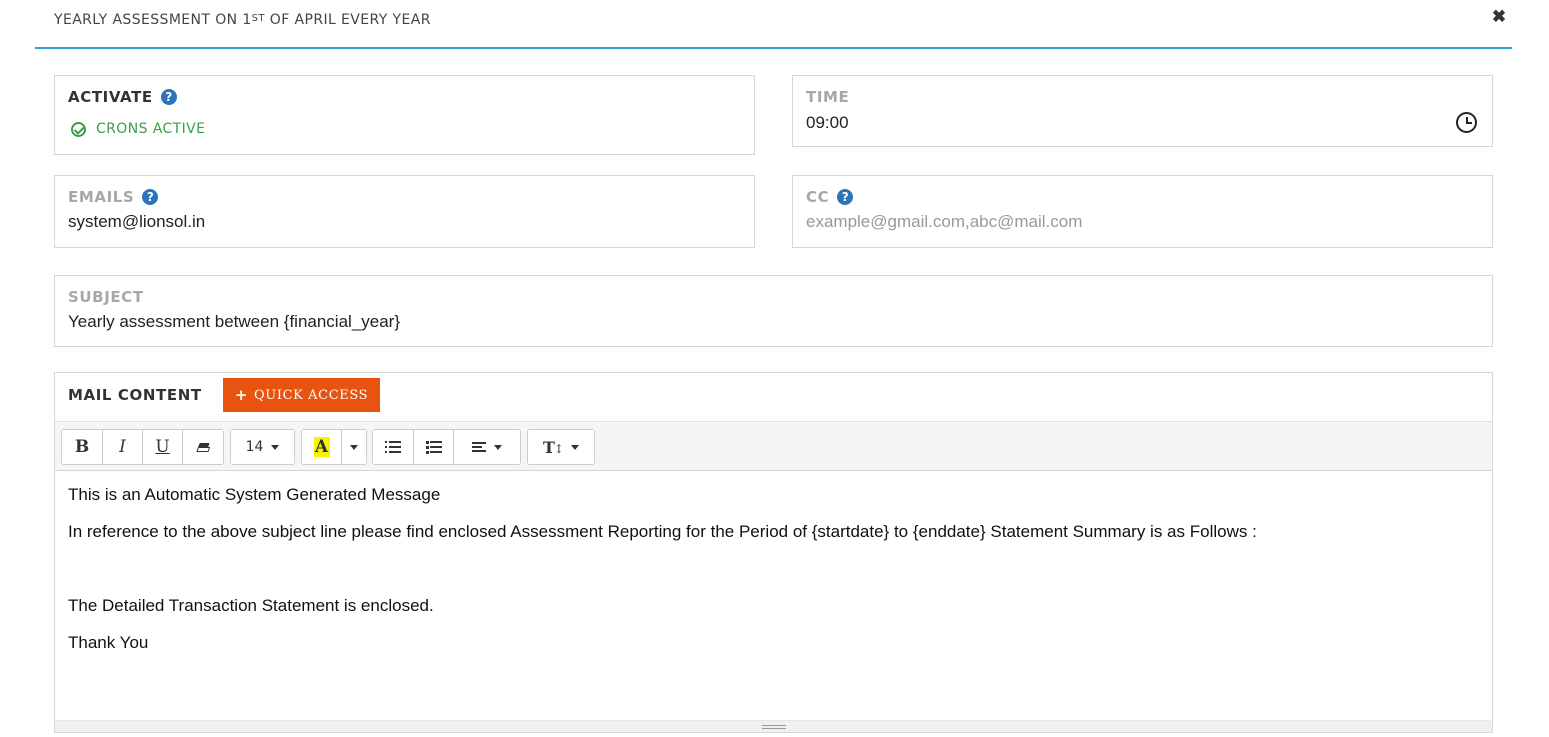 This screenshot has height=737, width=1549. Describe the element at coordinates (479, 447) in the screenshot. I see `align-left-icon` at that location.